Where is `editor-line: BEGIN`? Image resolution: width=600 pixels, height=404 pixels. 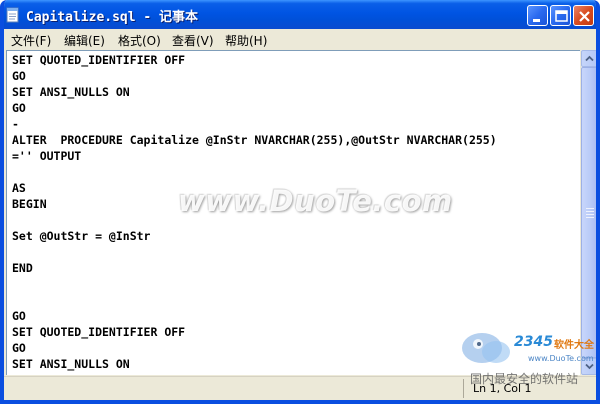
editor-line: BEGIN is located at coordinates (29, 204).